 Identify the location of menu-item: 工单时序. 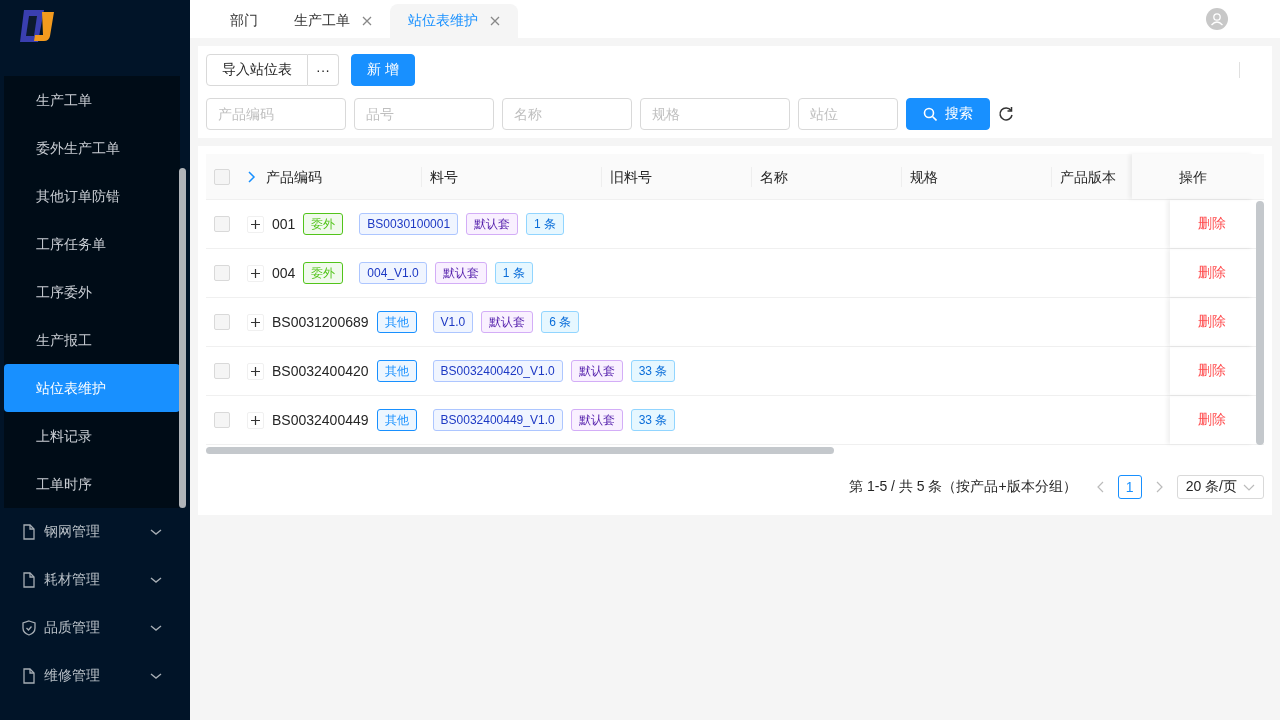
(92, 484).